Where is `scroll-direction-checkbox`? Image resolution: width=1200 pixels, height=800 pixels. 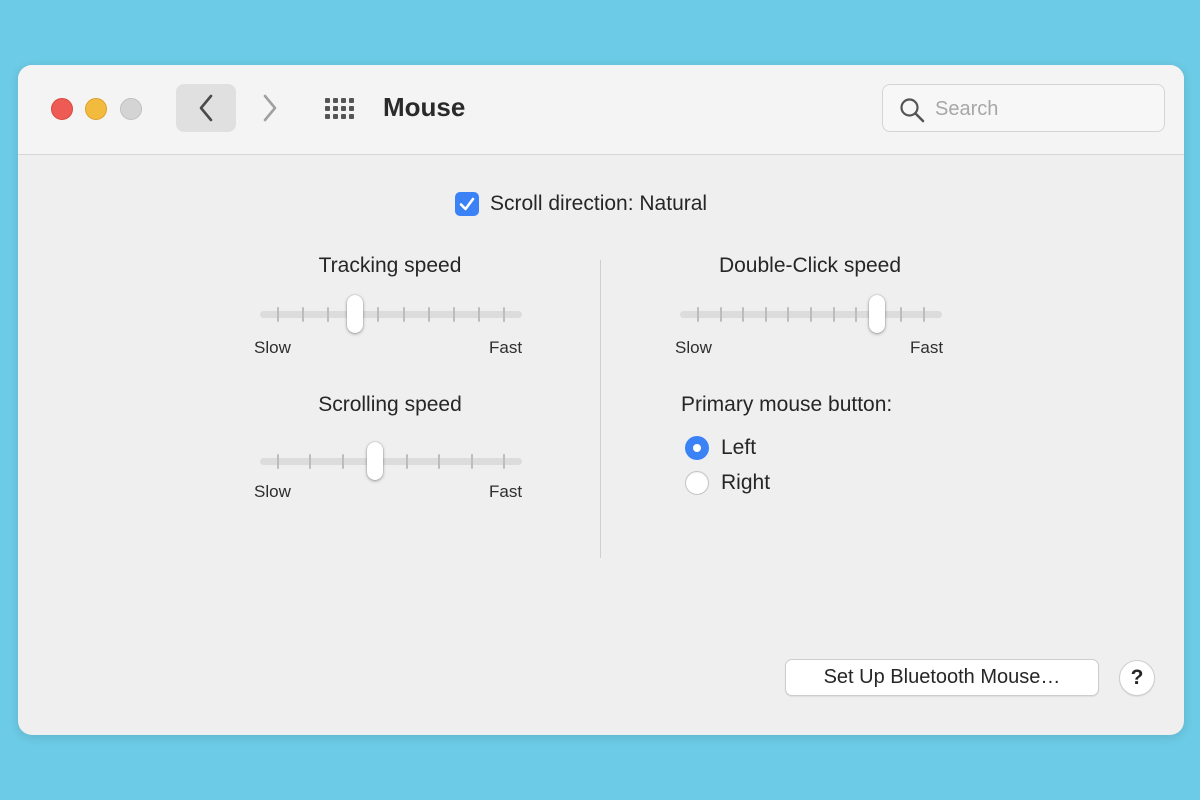
scroll-direction-checkbox is located at coordinates (467, 204).